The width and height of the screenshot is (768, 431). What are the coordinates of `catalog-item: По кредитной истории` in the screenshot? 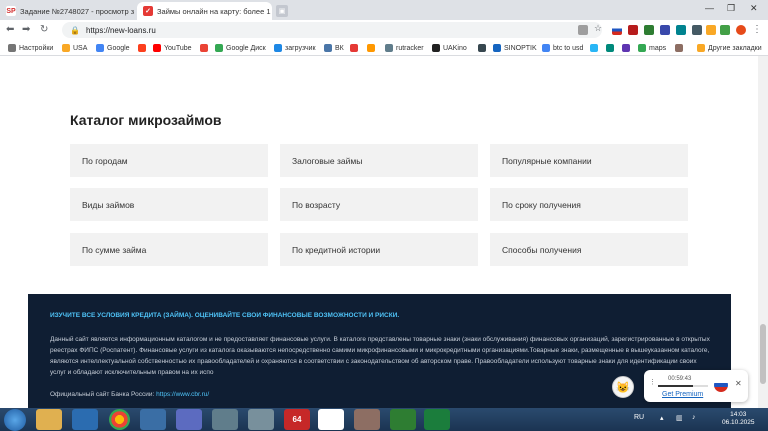 It's located at (379, 249).